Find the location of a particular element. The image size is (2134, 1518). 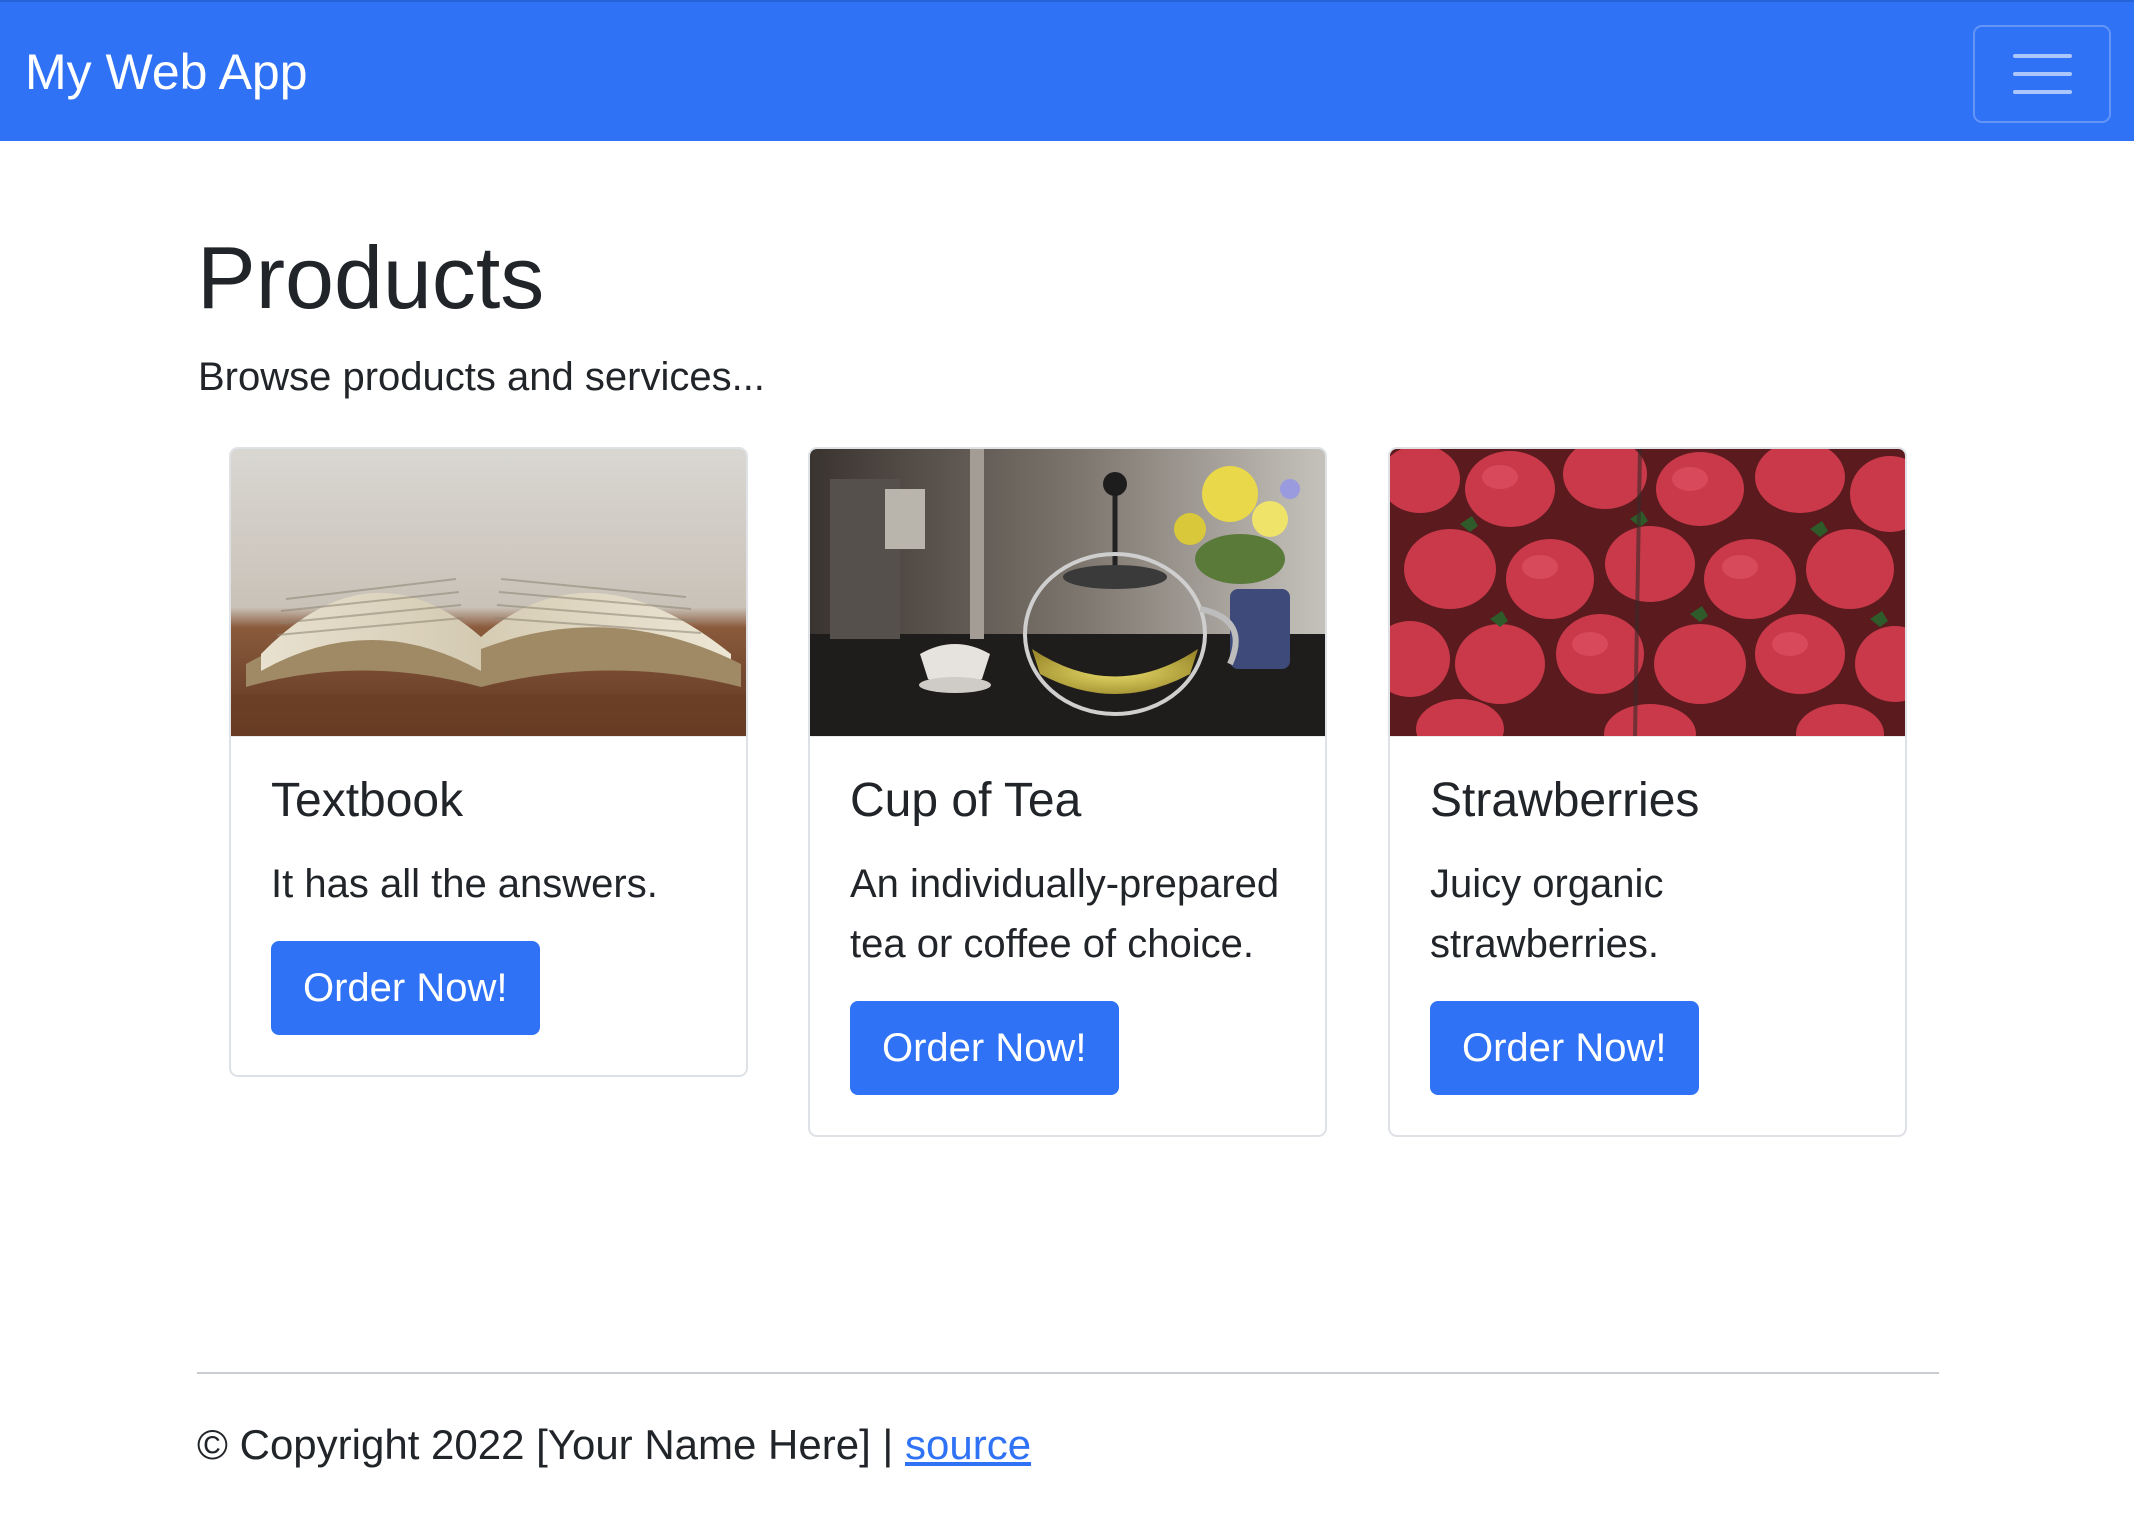

card-title: Textbook is located at coordinates (367, 800).